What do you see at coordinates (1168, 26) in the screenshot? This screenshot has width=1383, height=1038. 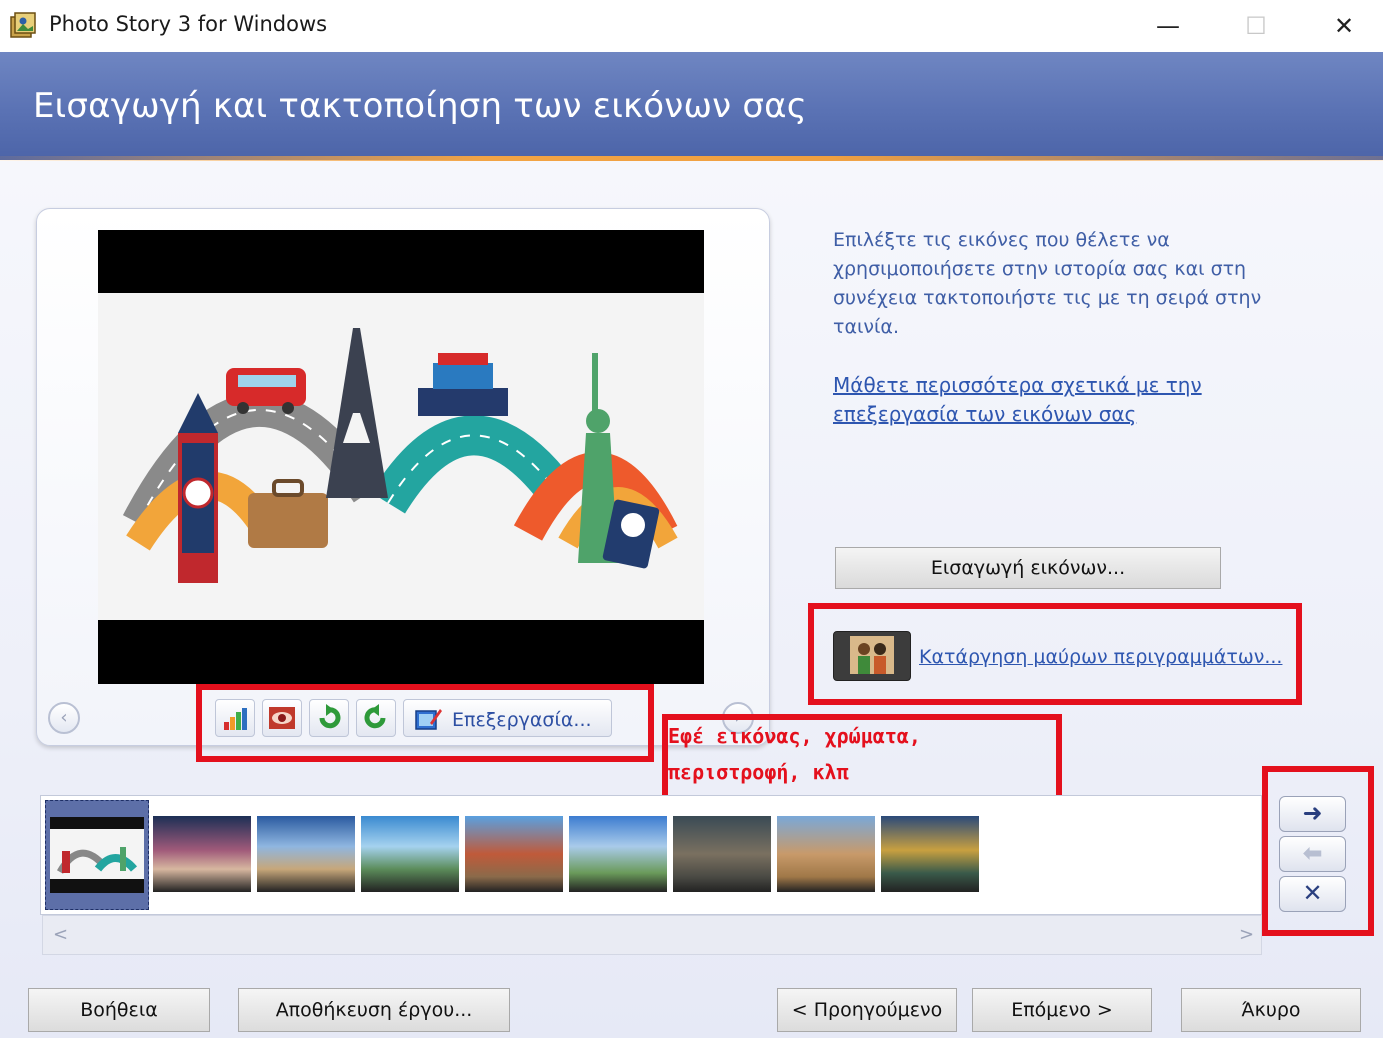 I see `minimize-button: —` at bounding box center [1168, 26].